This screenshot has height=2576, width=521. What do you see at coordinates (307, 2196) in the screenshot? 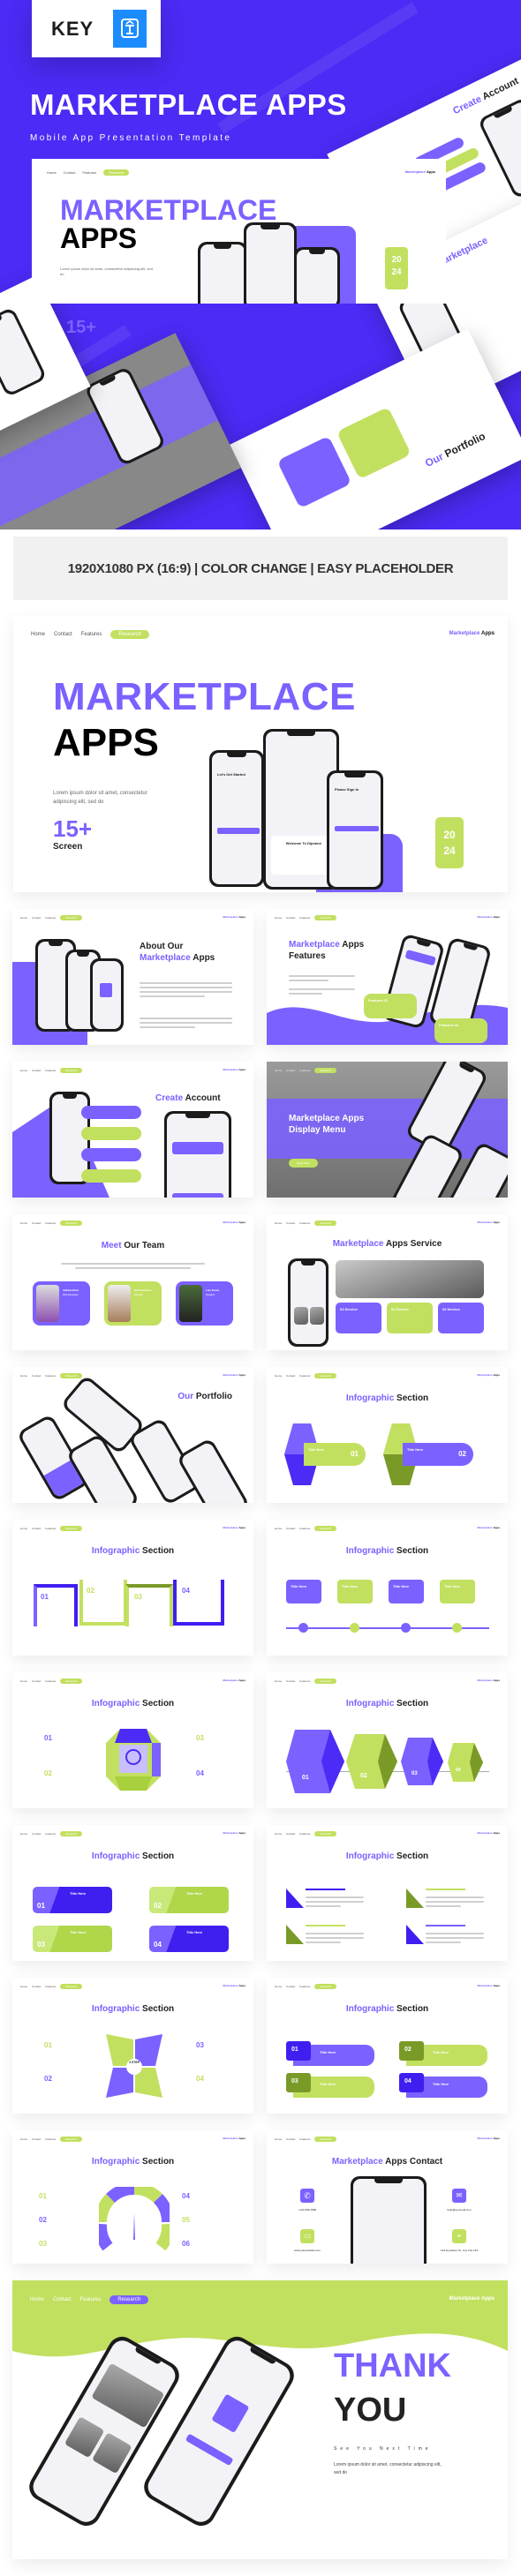
I see `phone-icon: ✆` at bounding box center [307, 2196].